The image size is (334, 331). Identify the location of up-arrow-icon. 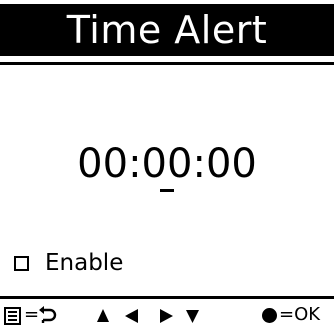
(103, 315).